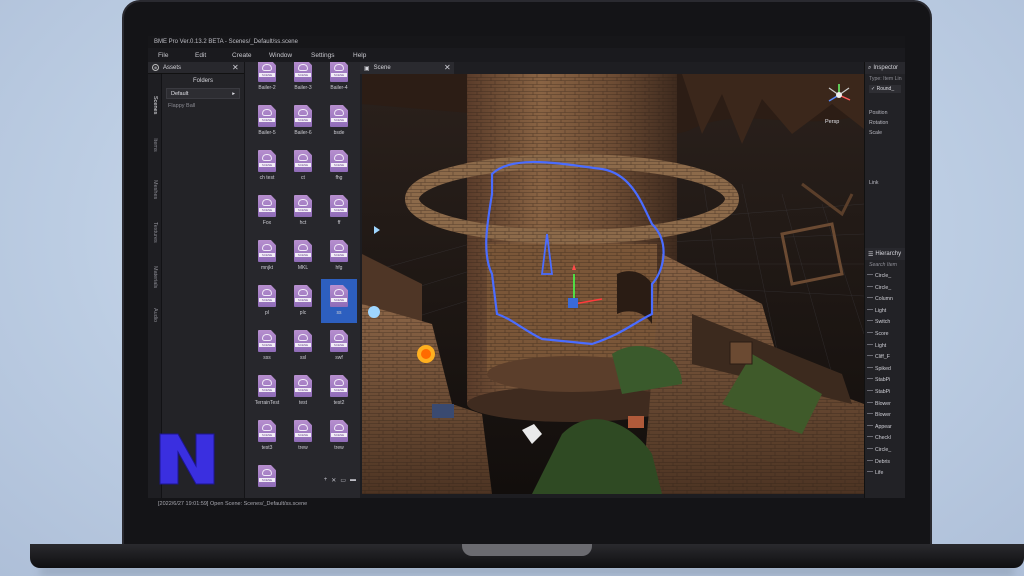 The height and width of the screenshot is (576, 1024). What do you see at coordinates (659, 68) in the screenshot?
I see `scene-tabbar-filler` at bounding box center [659, 68].